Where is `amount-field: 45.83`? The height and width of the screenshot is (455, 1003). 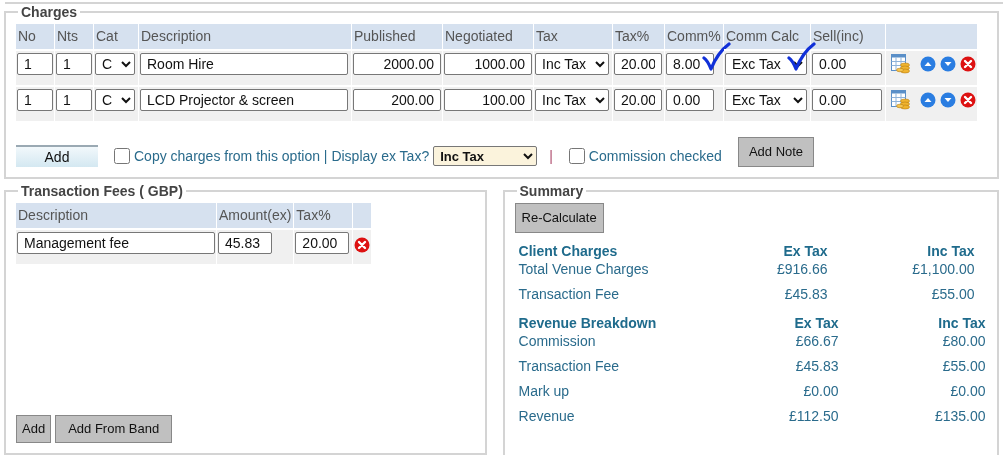
amount-field: 45.83 is located at coordinates (245, 243).